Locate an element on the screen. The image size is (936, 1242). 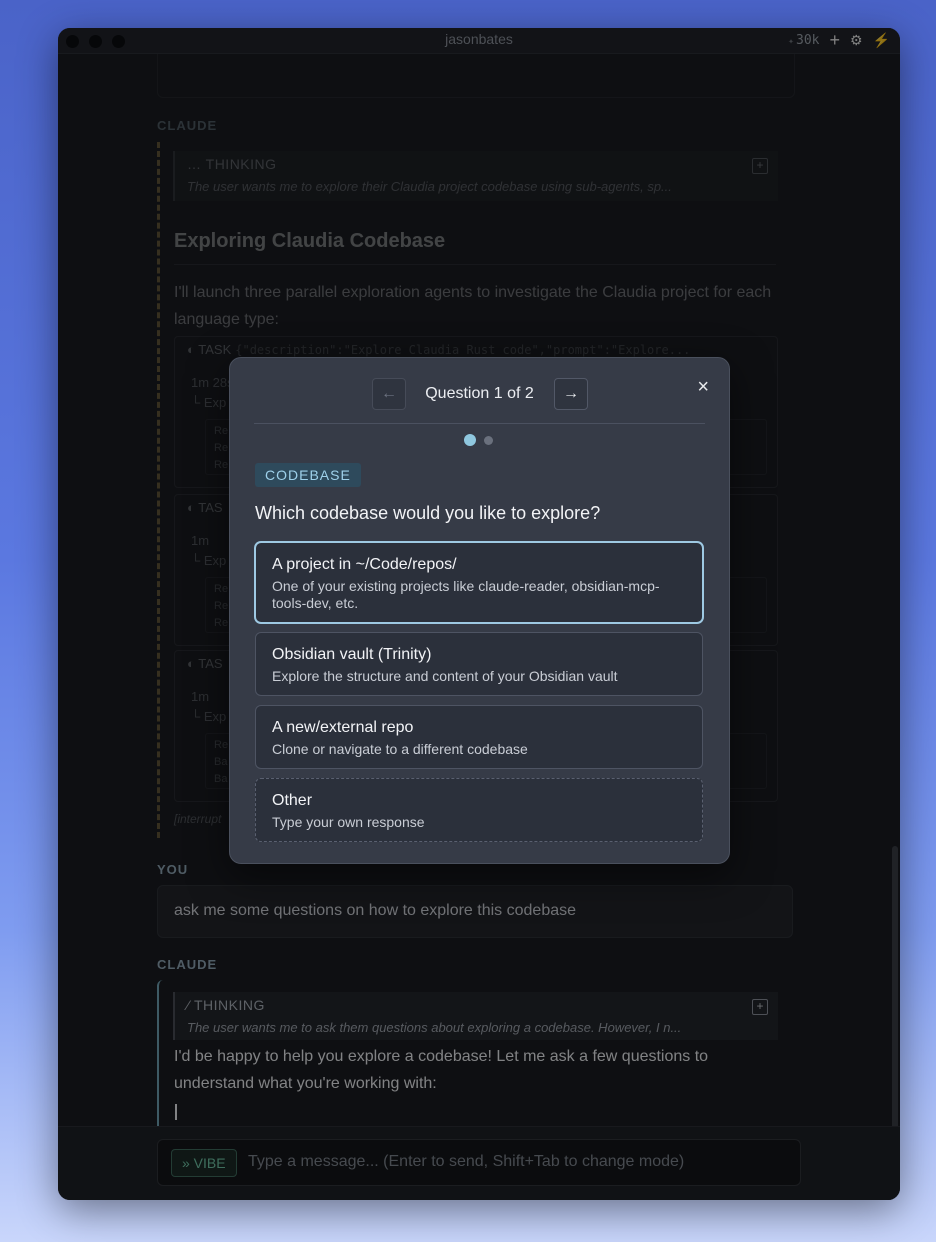
progress-dot-active is located at coordinates (470, 440).